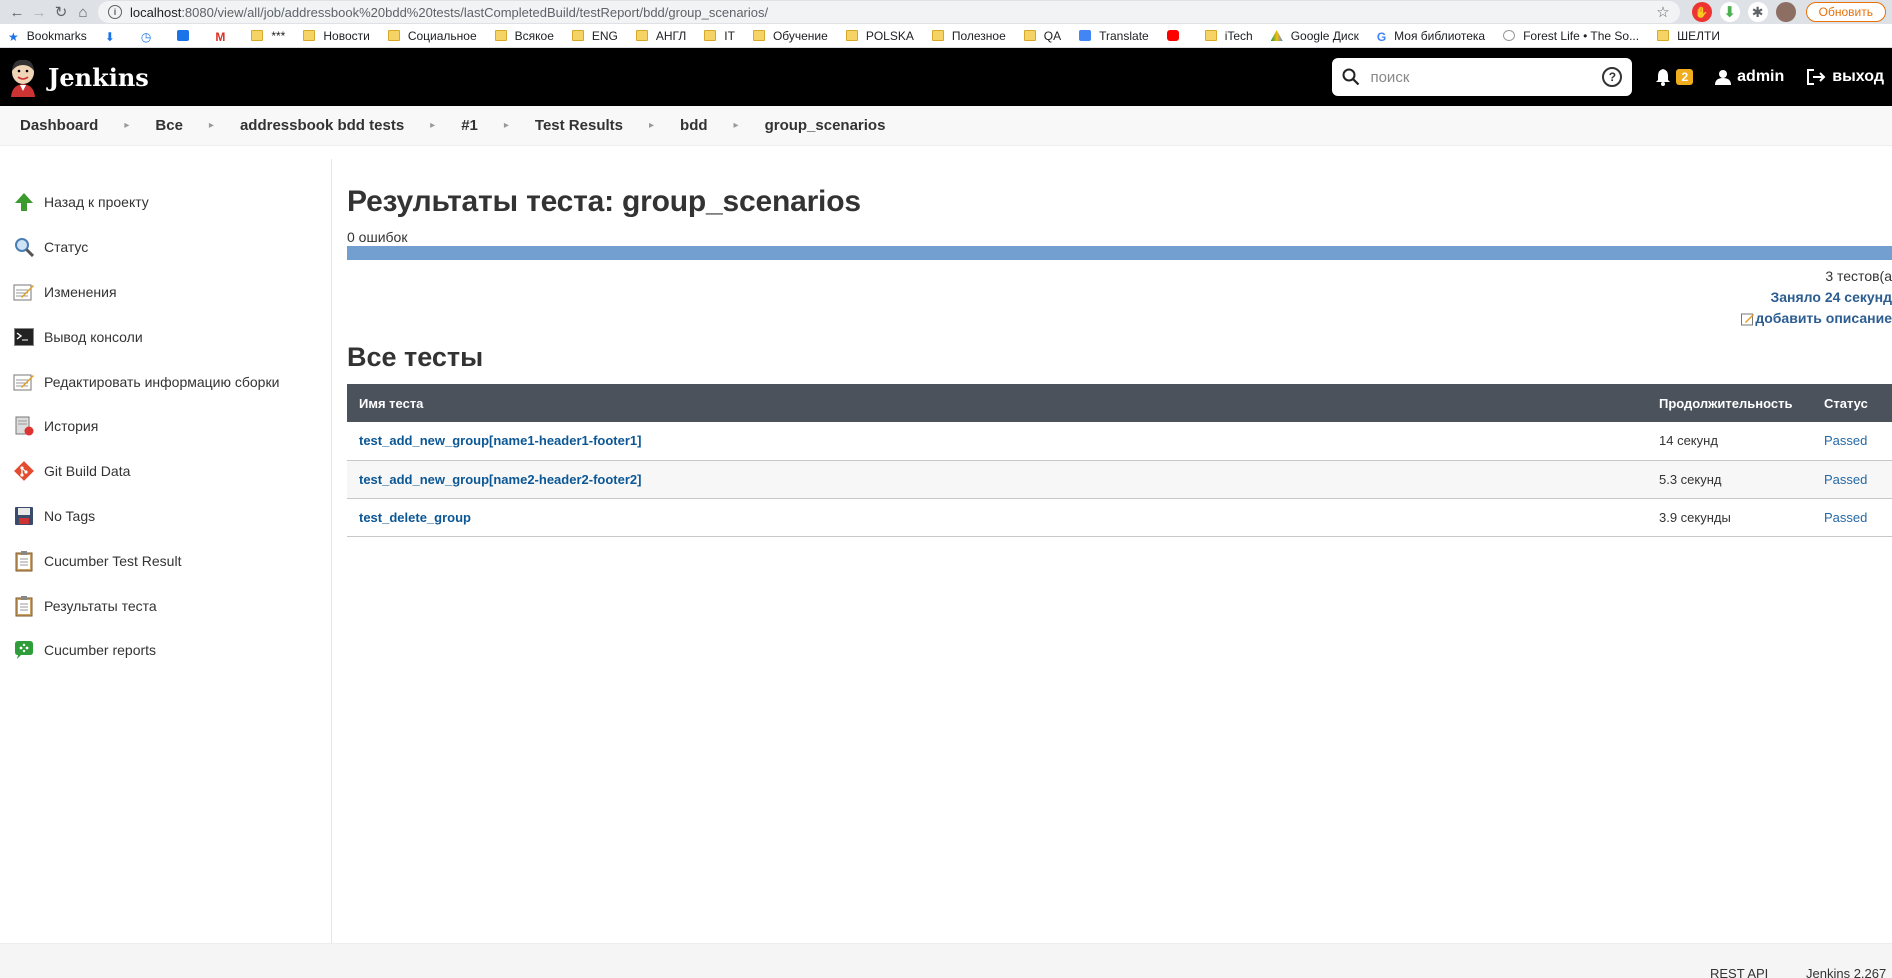  What do you see at coordinates (1785, 12) in the screenshot?
I see `profile-avatar` at bounding box center [1785, 12].